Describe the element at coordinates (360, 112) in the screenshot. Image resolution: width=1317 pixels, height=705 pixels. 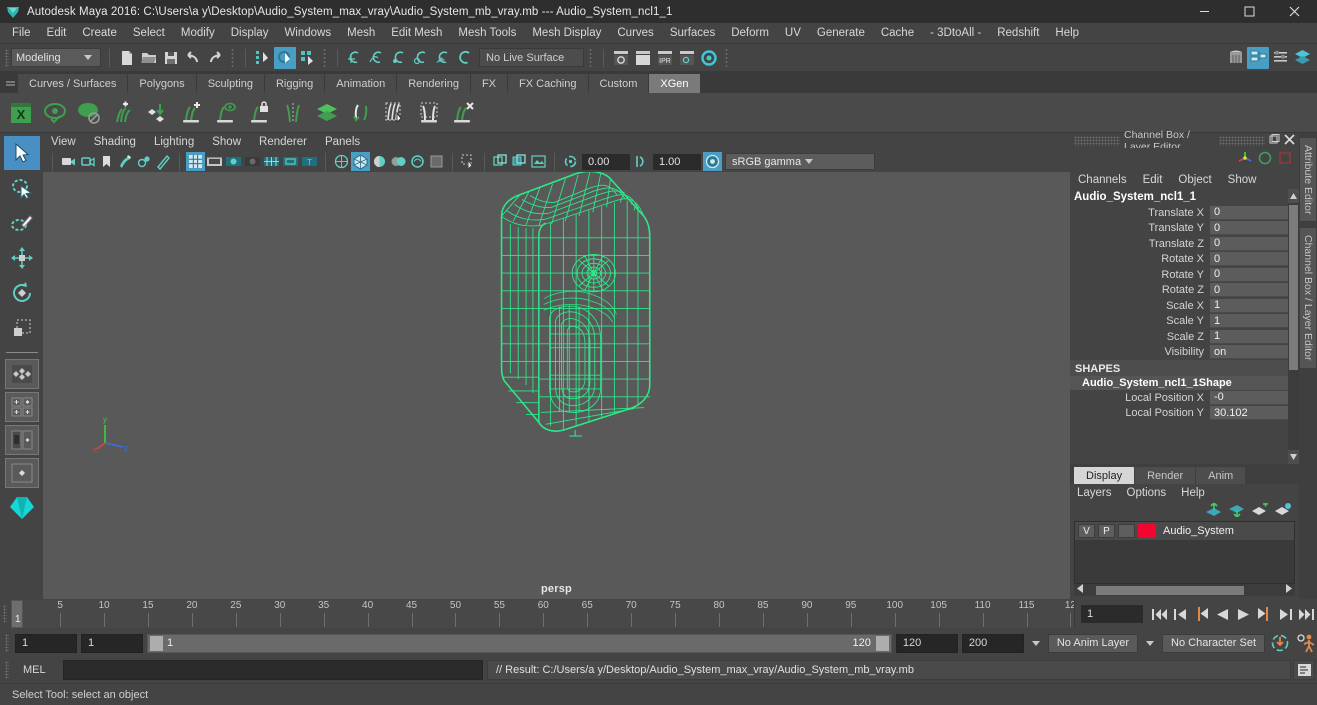
I see `xgen-convert-guide-icon` at that location.